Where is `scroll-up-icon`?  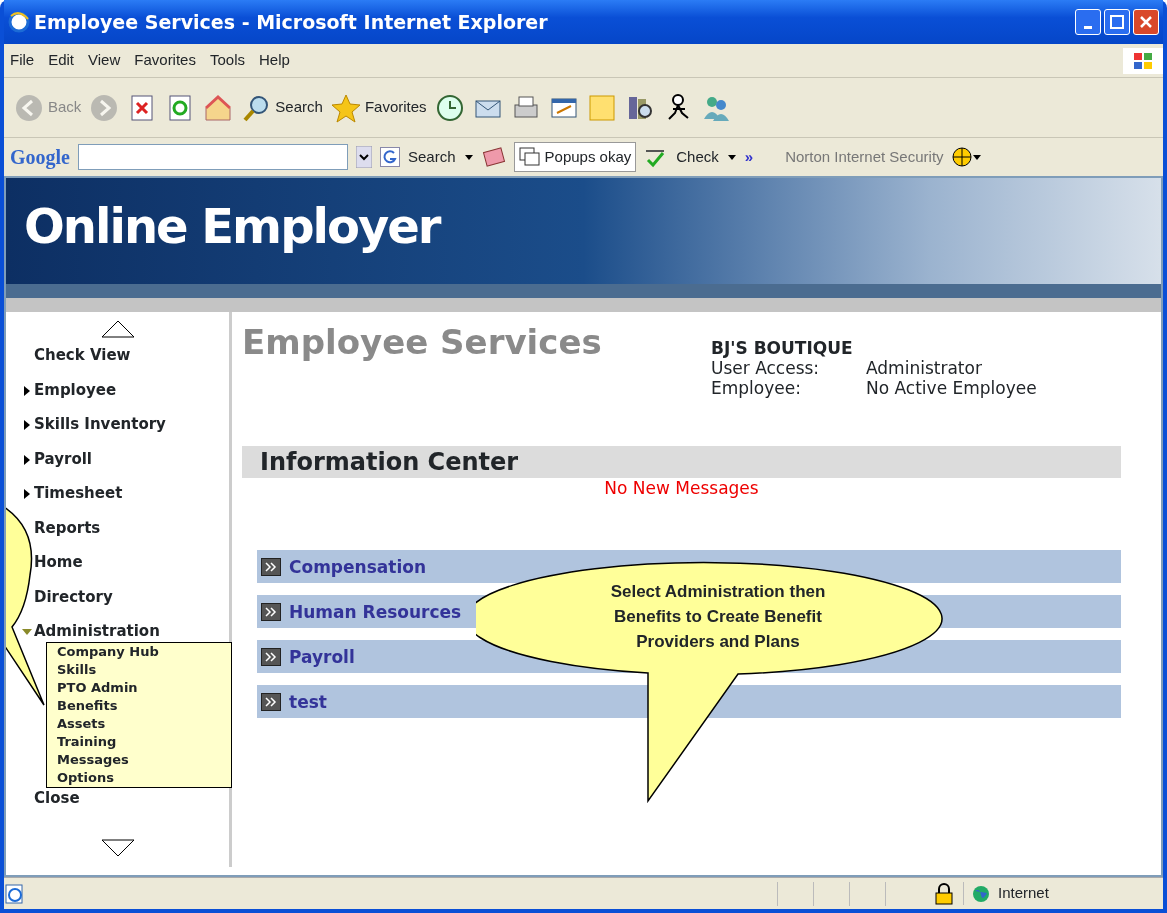 scroll-up-icon is located at coordinates (117, 329).